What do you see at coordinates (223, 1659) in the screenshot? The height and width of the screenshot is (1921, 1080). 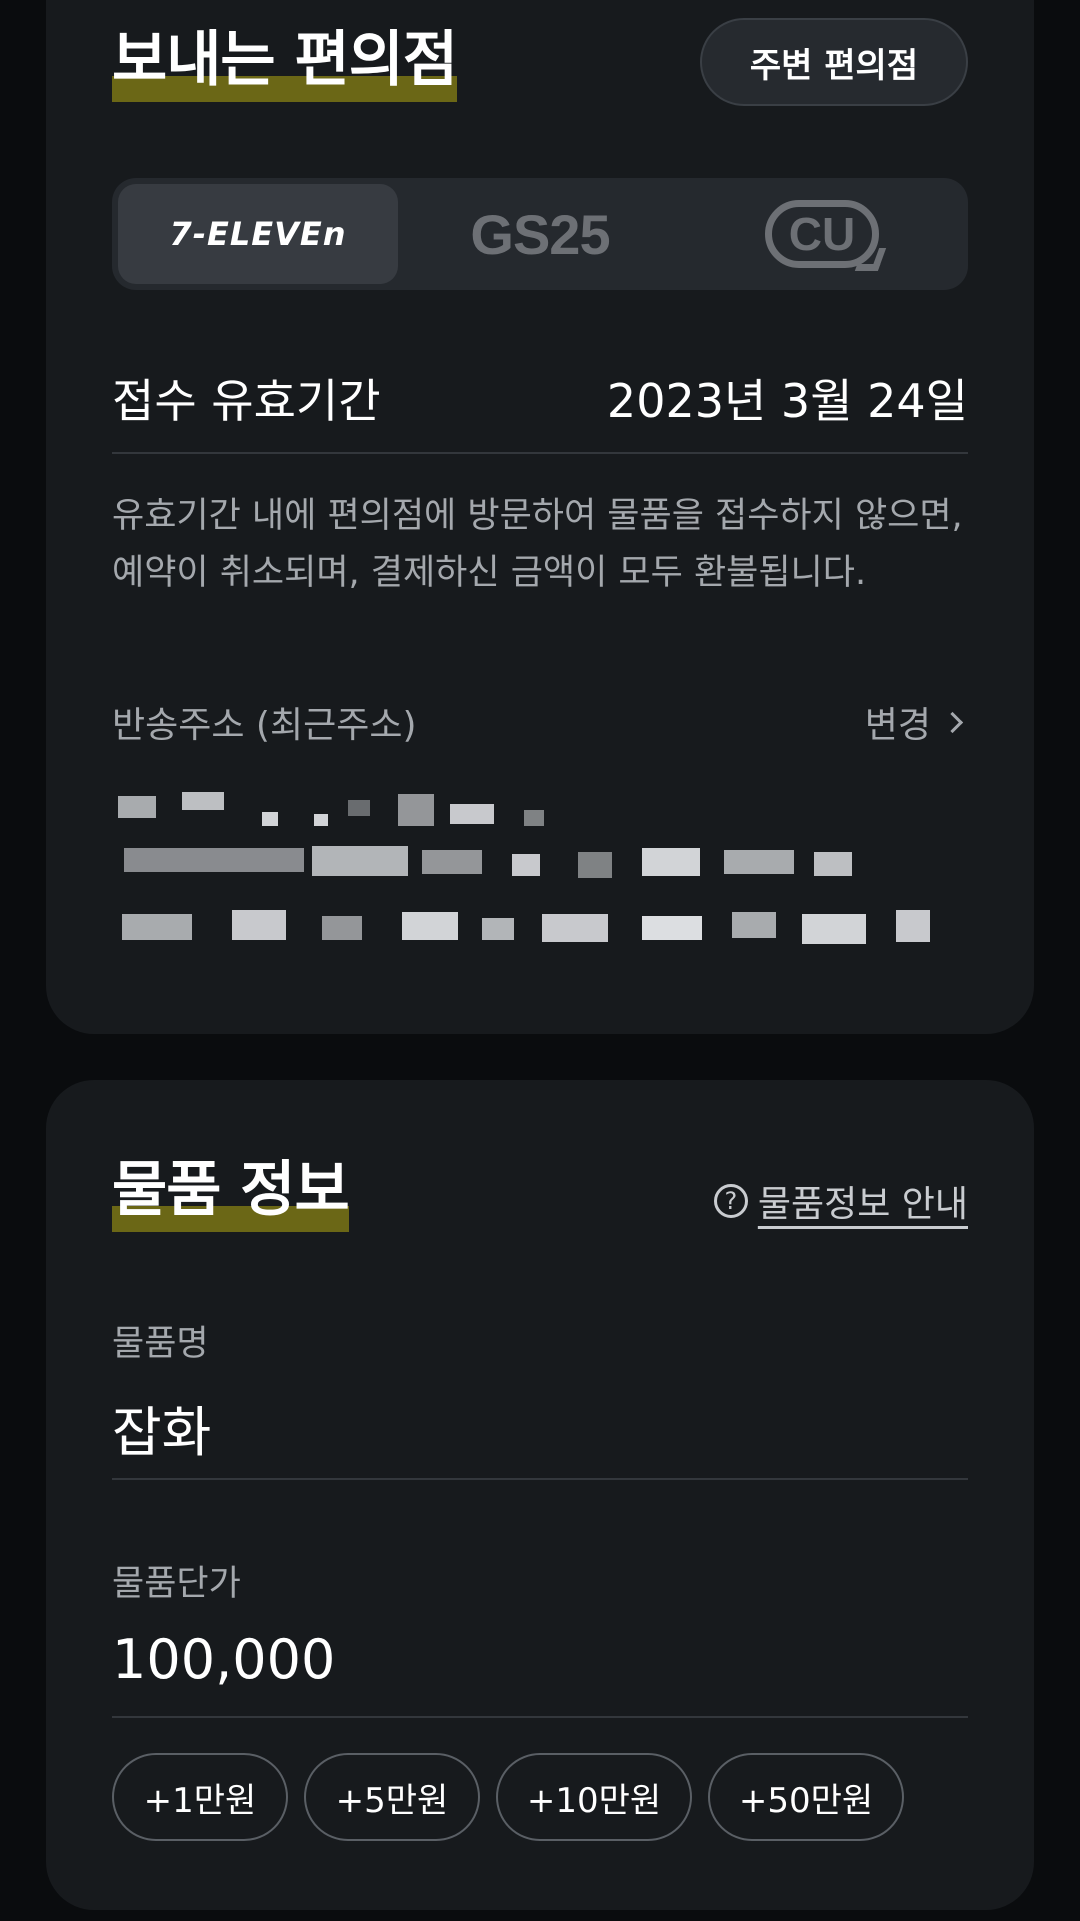 I see `item-price-field: 100,000` at bounding box center [223, 1659].